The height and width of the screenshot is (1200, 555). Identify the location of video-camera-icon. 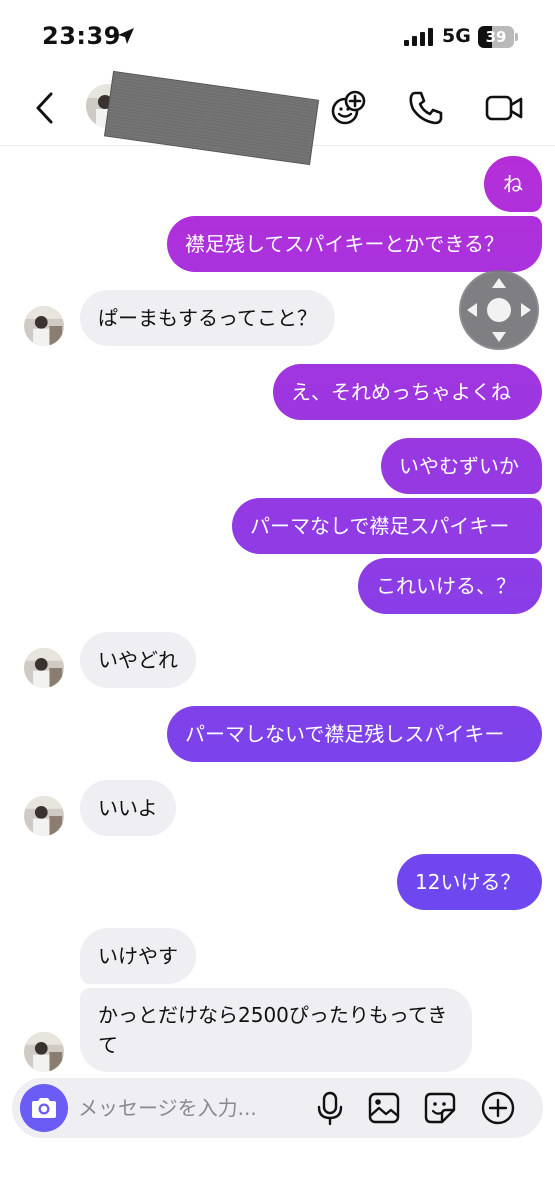
(504, 108).